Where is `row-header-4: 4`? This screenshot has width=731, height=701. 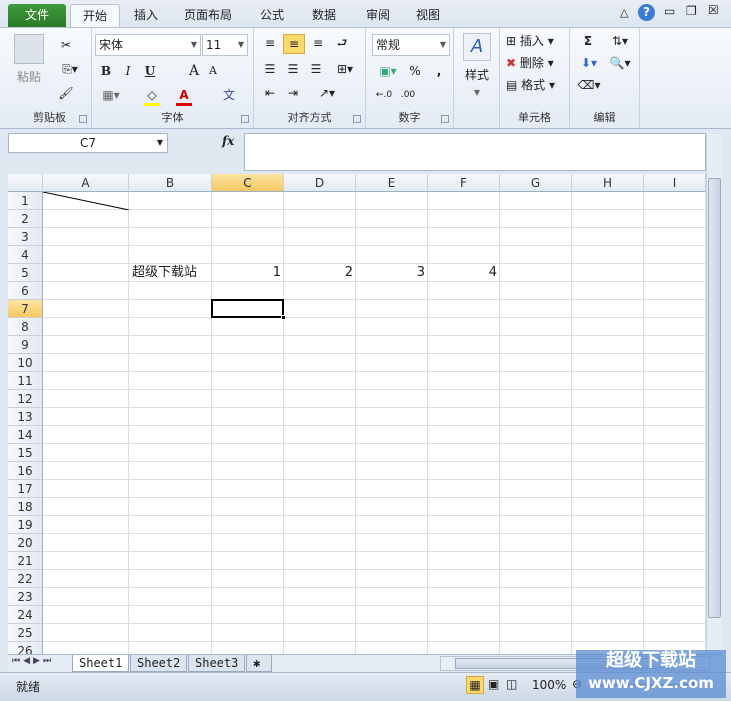 row-header-4: 4 is located at coordinates (25, 255).